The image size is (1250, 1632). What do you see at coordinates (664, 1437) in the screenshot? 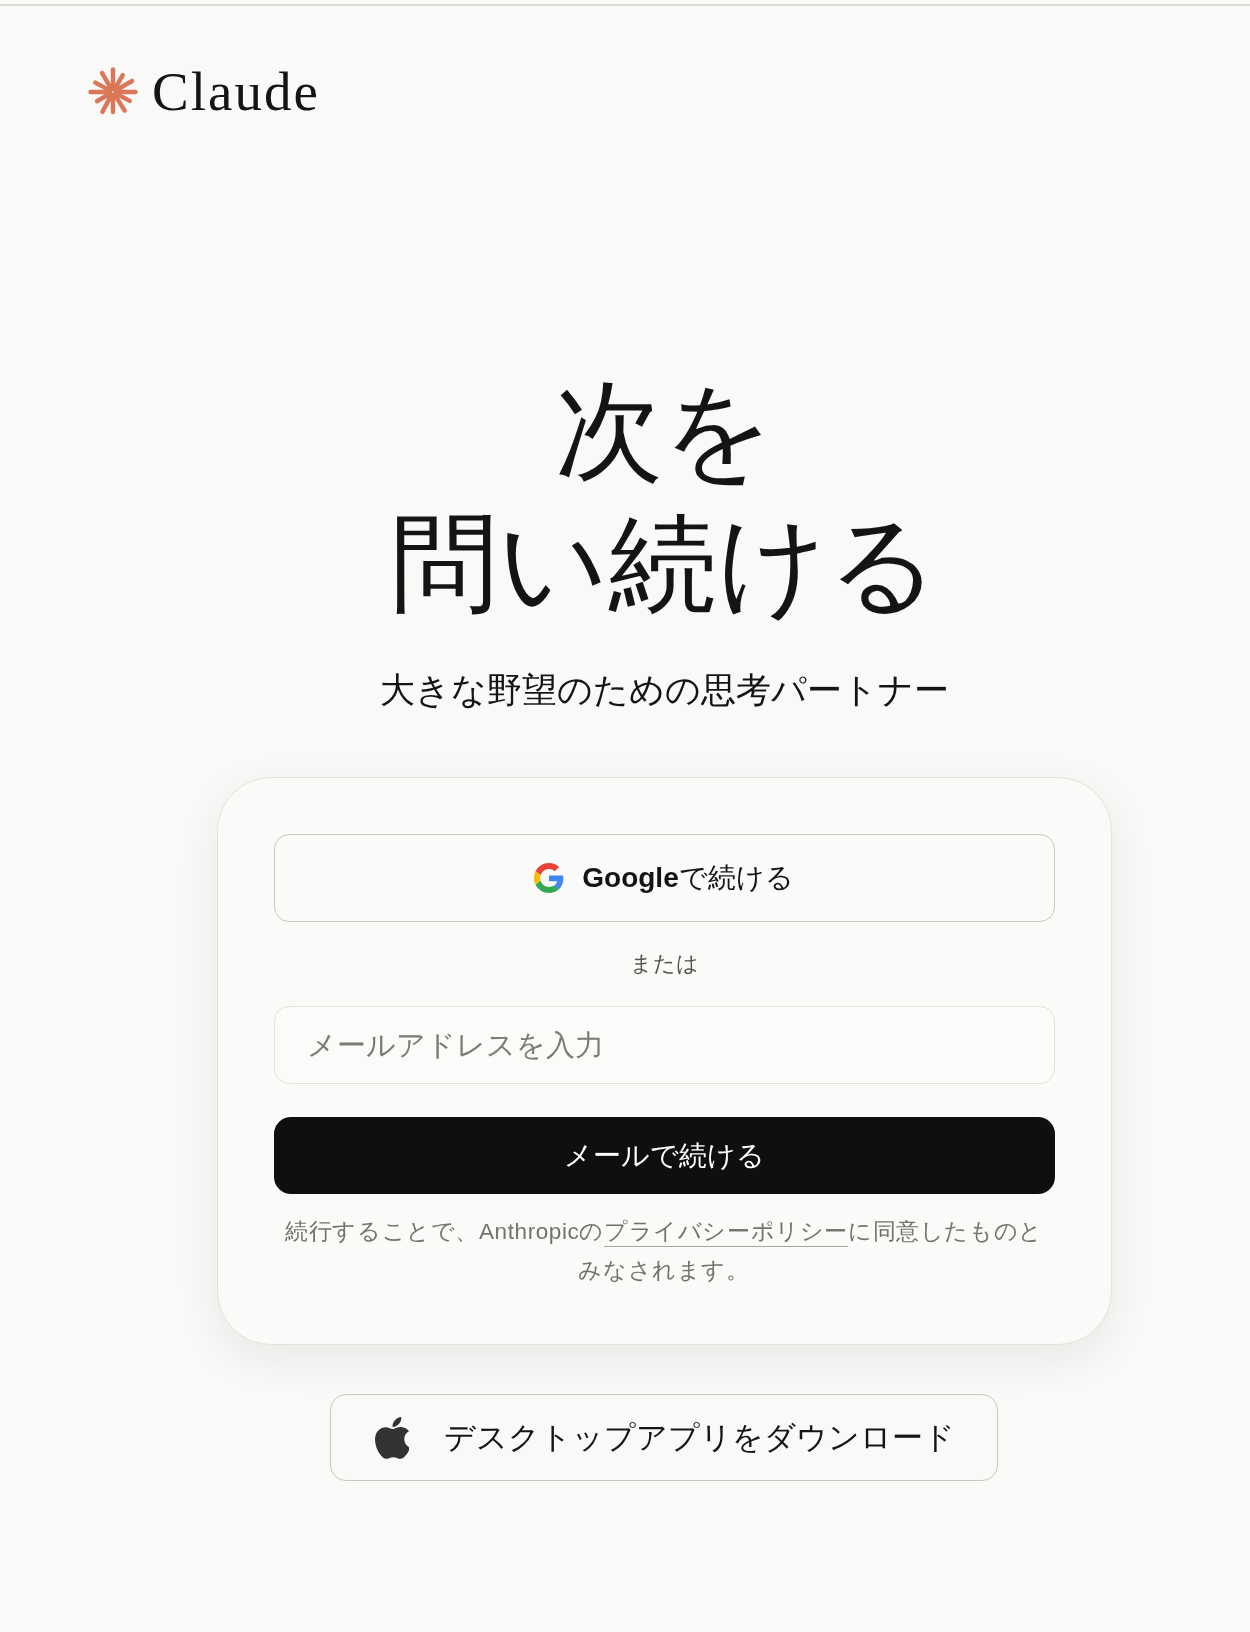
I see `download-button: デスクトップアプリをダウンロード` at bounding box center [664, 1437].